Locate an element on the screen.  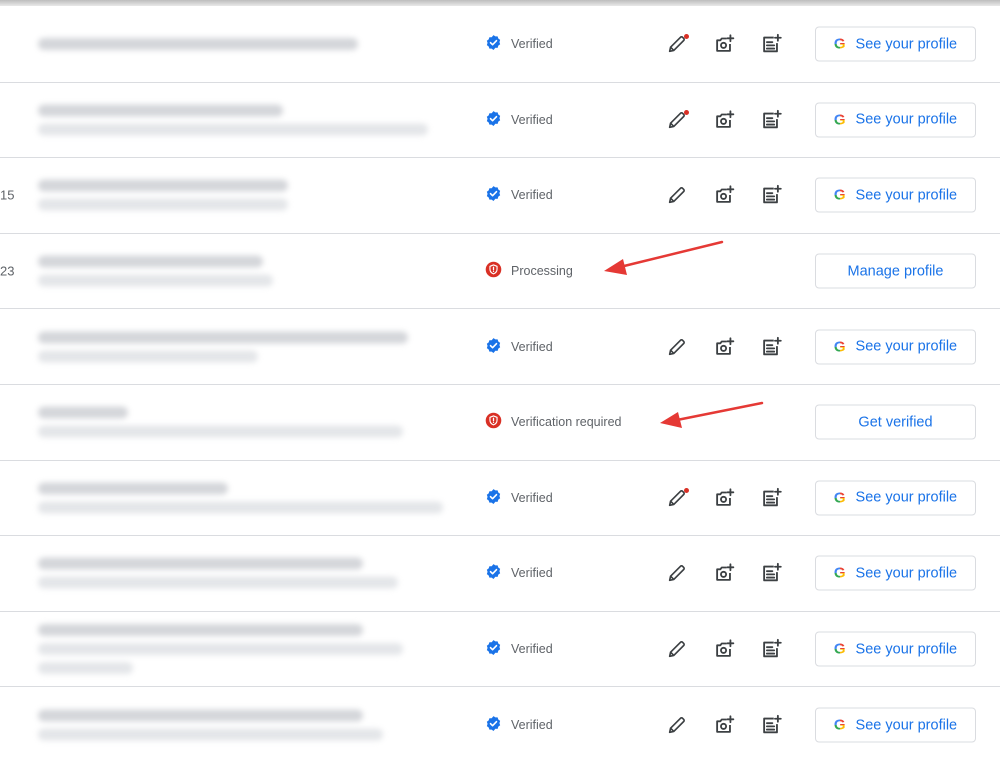
row-index: 15 is located at coordinates (7, 195).